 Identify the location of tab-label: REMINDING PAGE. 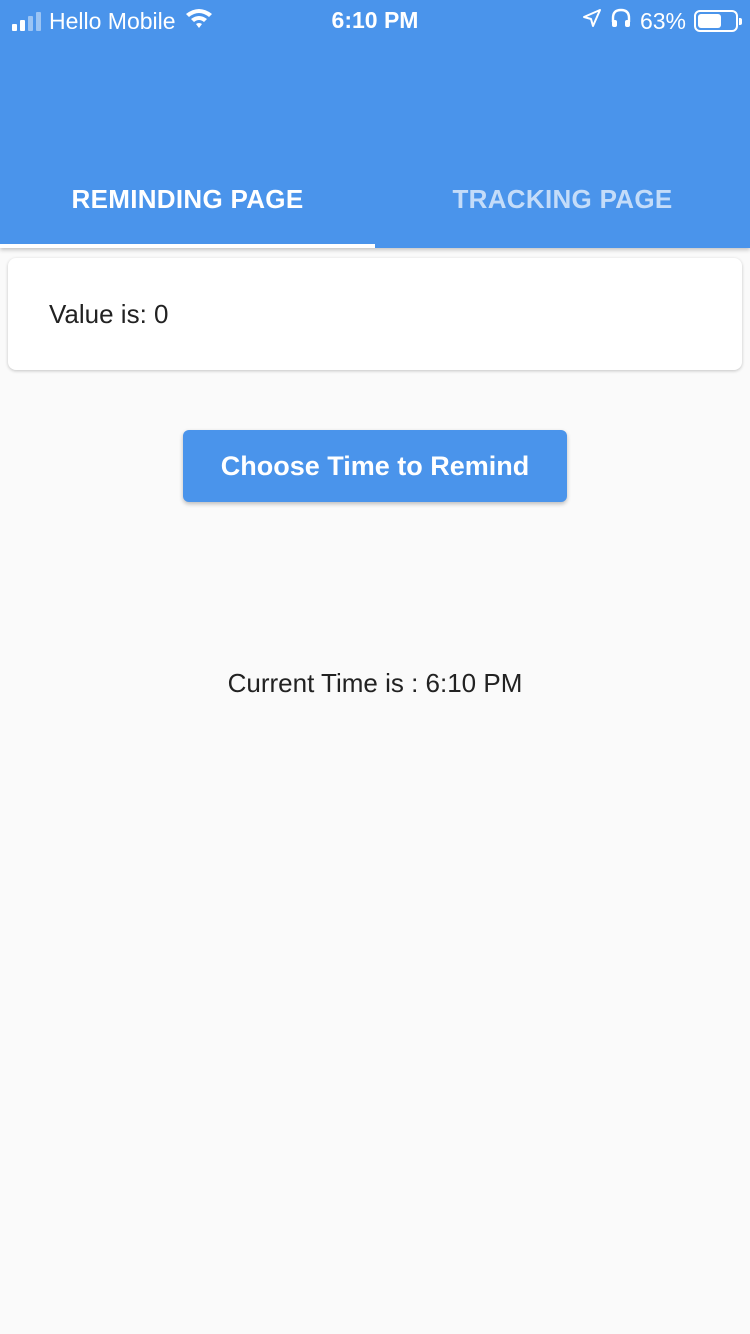
(187, 198).